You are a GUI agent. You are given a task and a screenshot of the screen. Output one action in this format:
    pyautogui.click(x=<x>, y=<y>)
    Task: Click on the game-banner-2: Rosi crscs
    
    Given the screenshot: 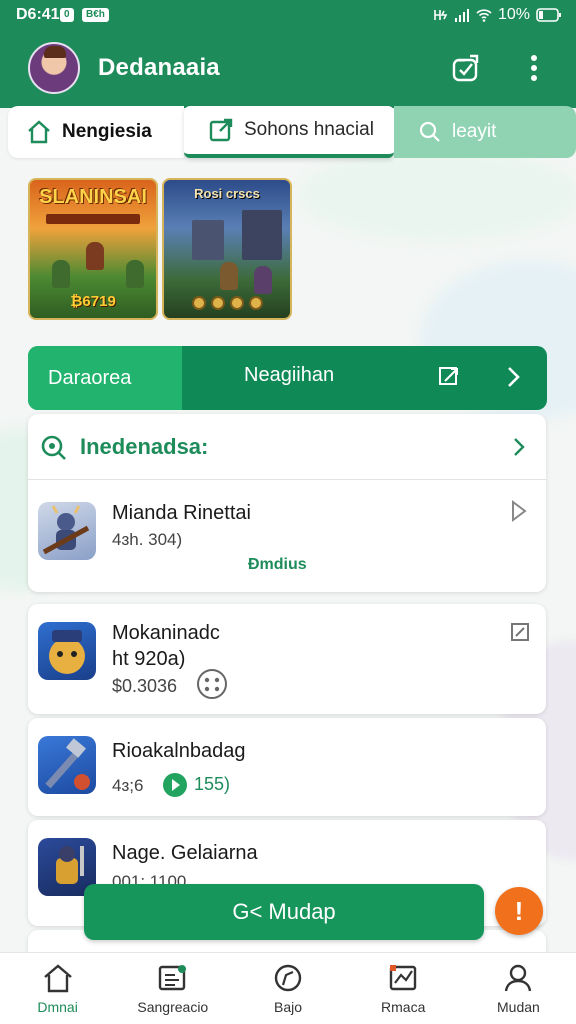 What is the action you would take?
    pyautogui.click(x=227, y=249)
    